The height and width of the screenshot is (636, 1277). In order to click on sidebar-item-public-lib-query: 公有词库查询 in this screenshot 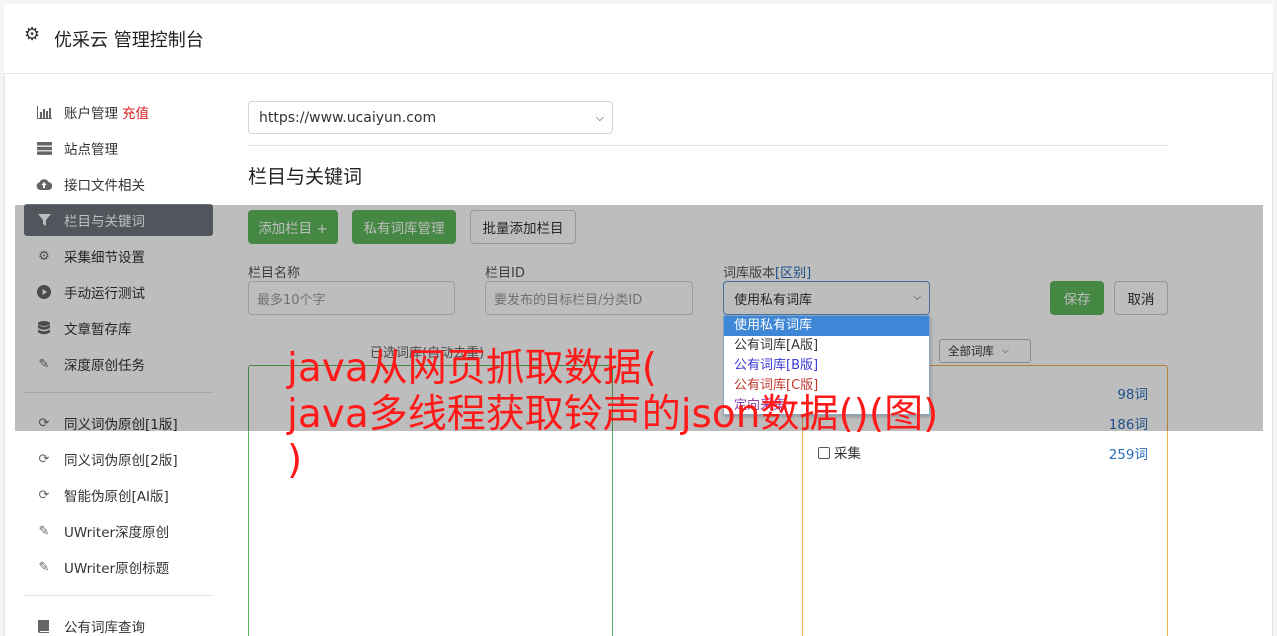, I will do `click(118, 623)`.